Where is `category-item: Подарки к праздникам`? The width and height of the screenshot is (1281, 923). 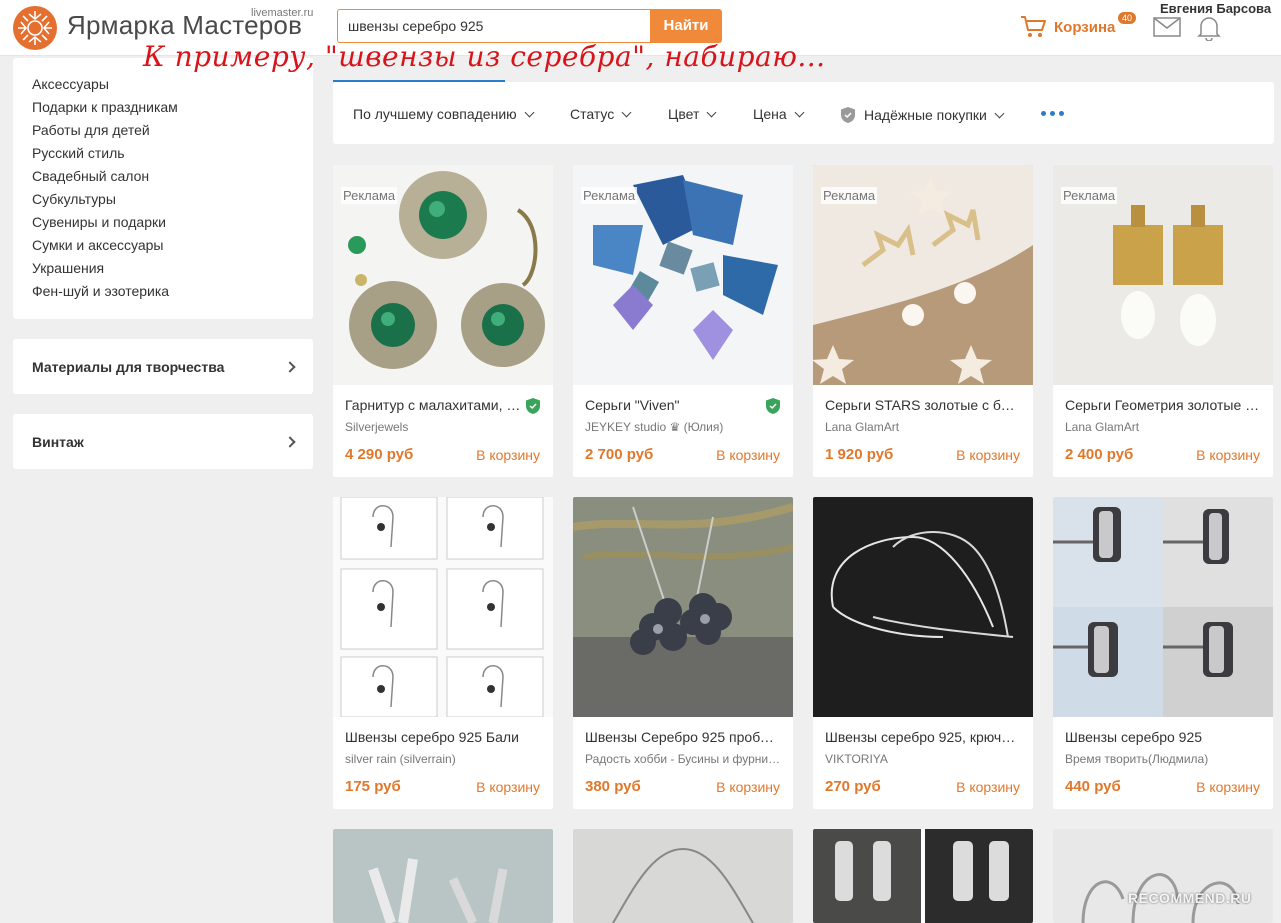
category-item: Подарки к праздникам is located at coordinates (163, 109).